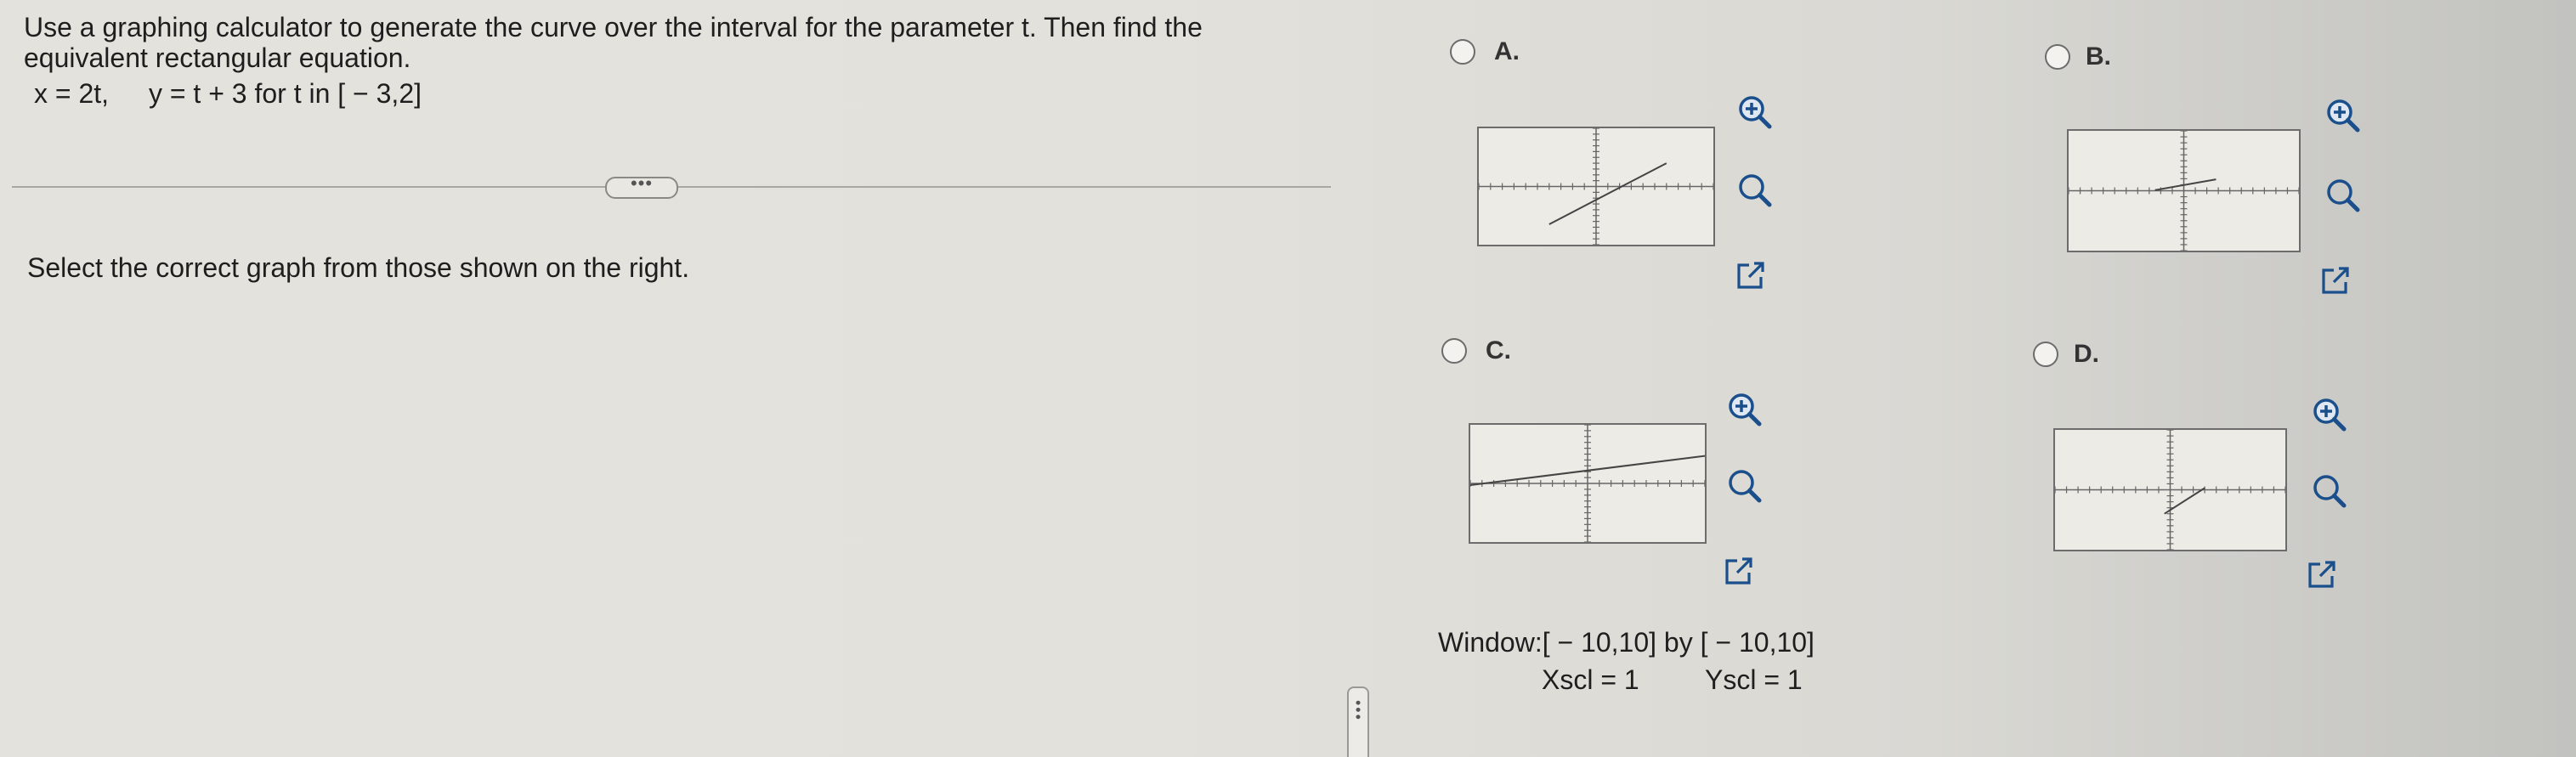  I want to click on option-b-graph, so click(2184, 190).